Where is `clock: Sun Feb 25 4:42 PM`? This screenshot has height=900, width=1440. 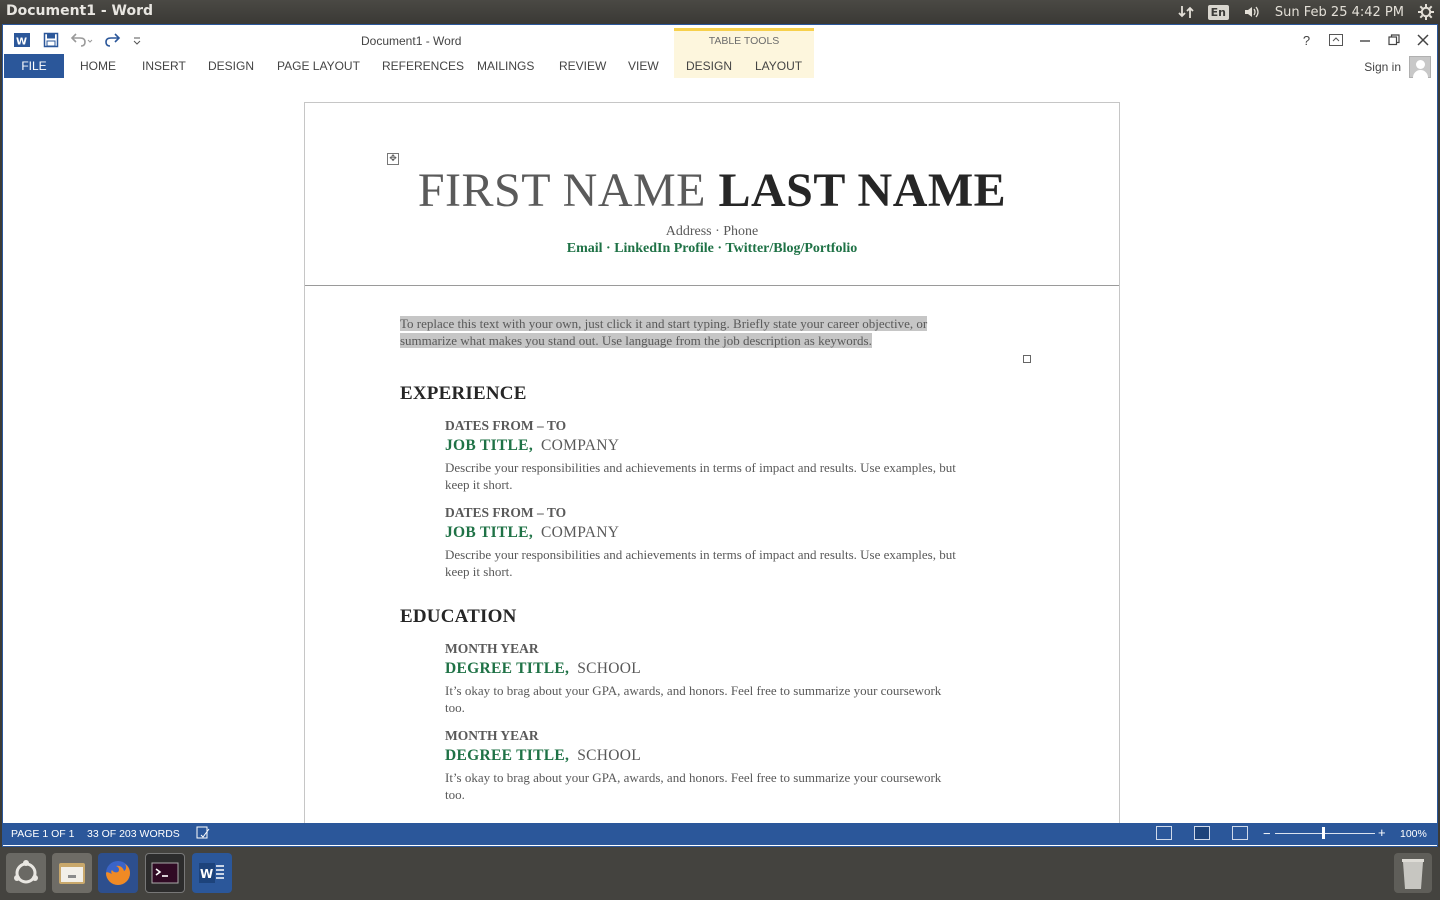 clock: Sun Feb 25 4:42 PM is located at coordinates (1339, 12).